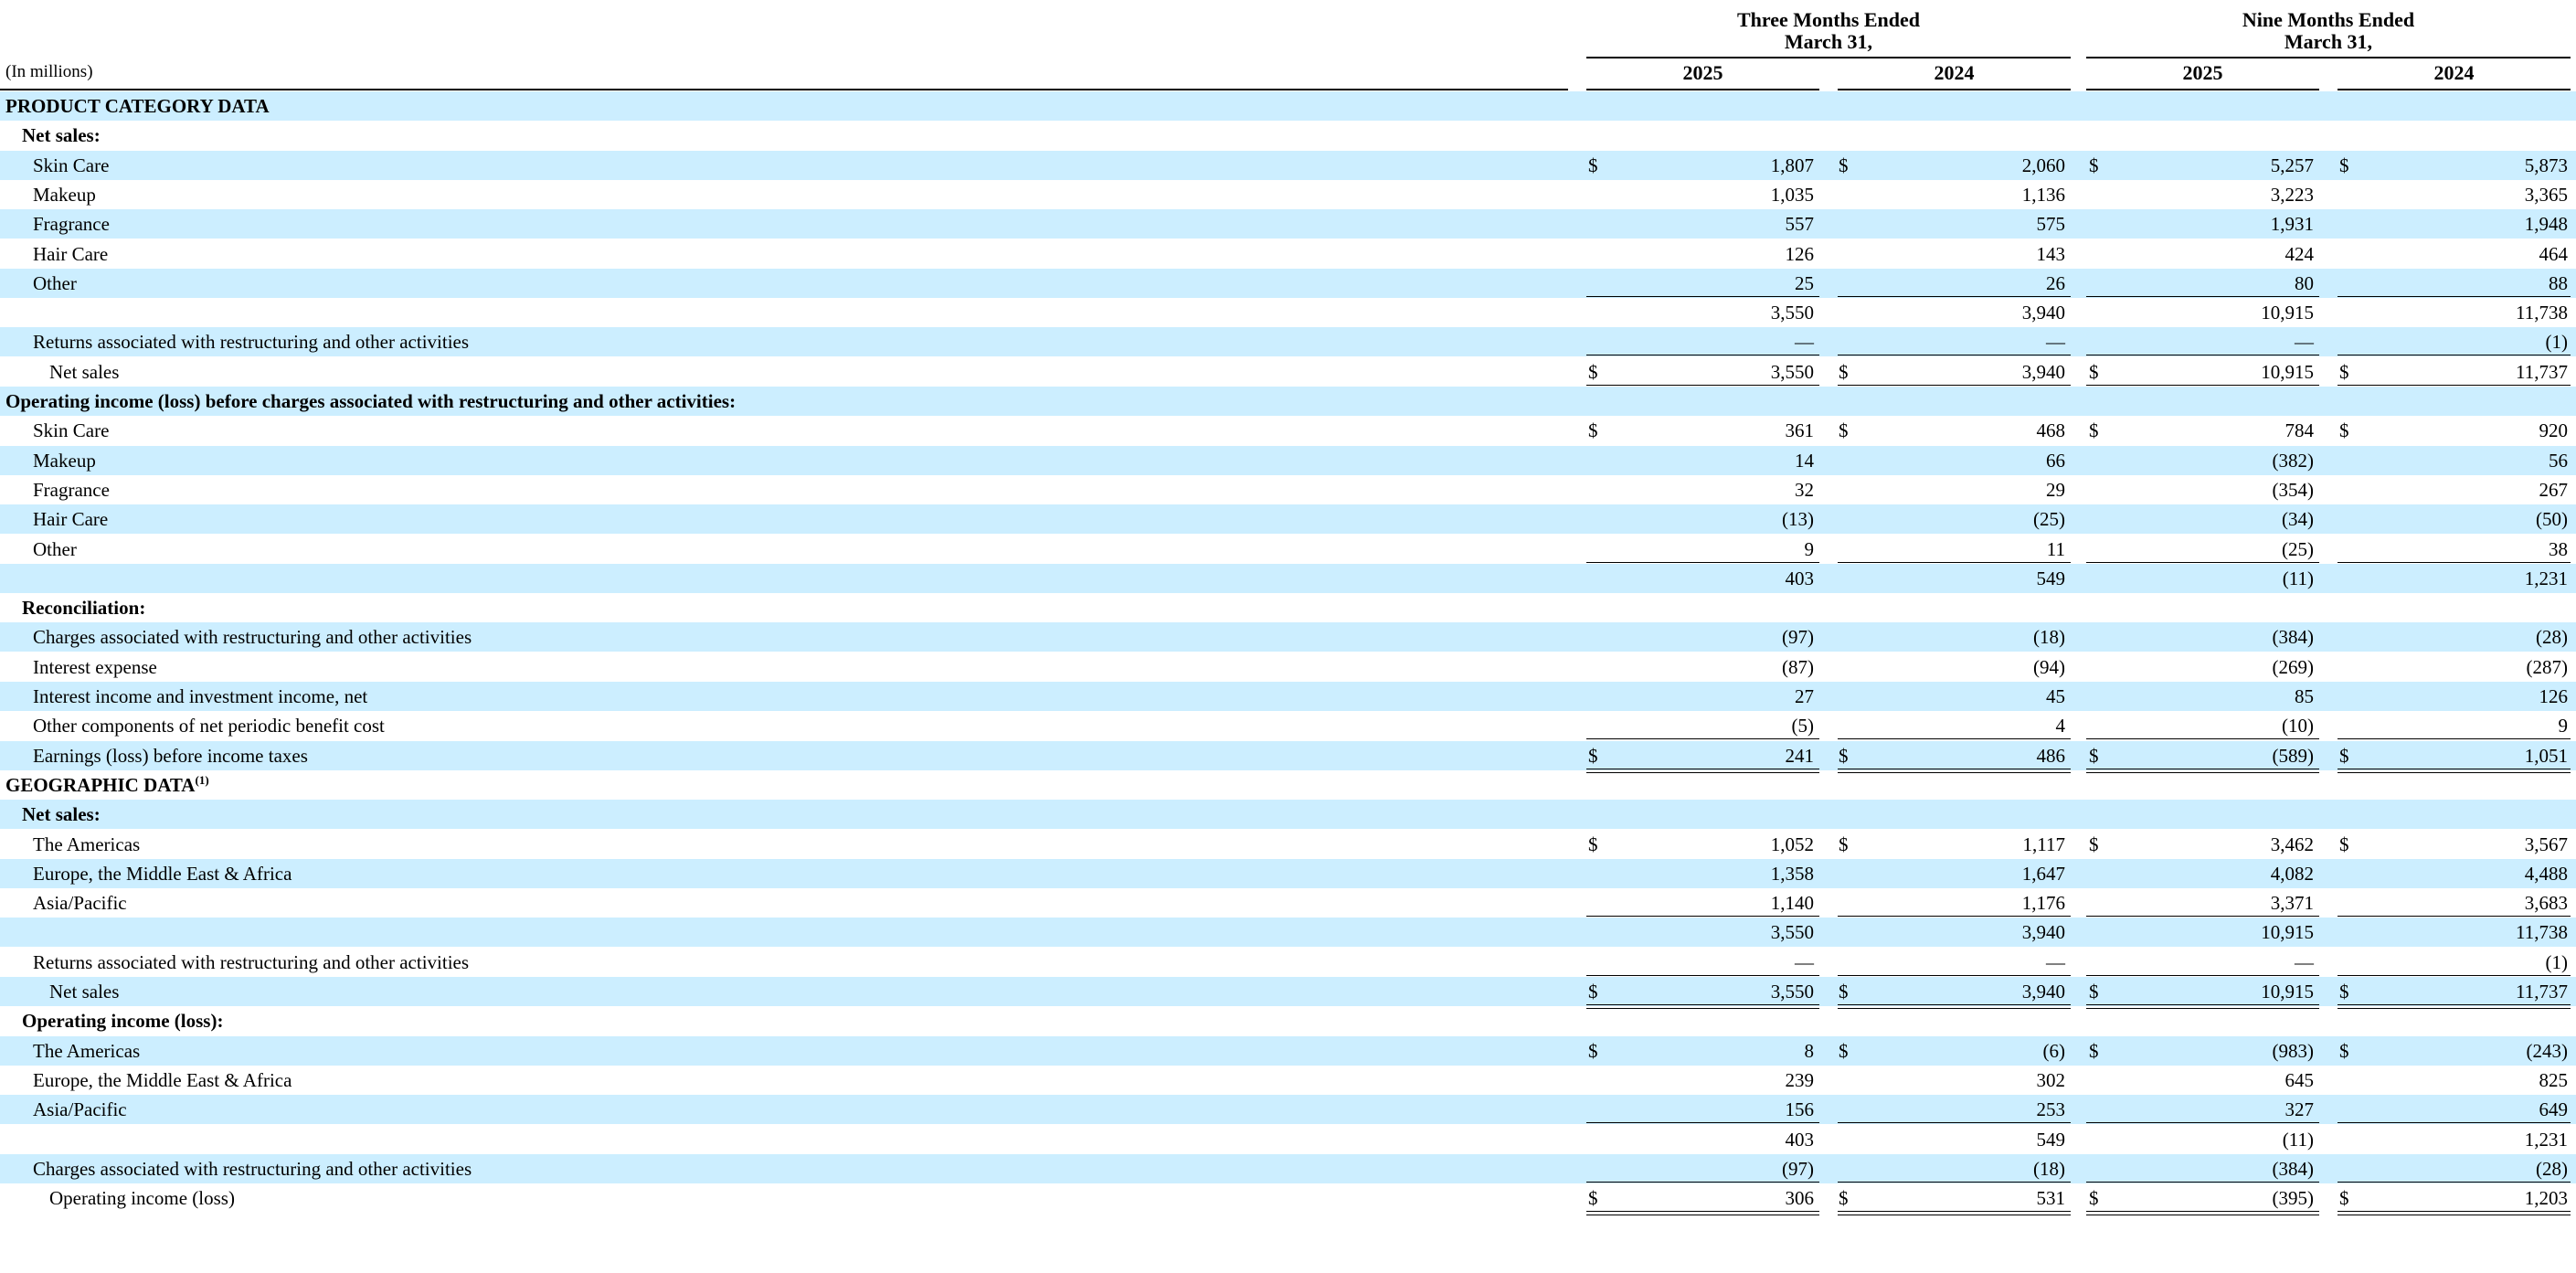 The image size is (2576, 1273). Describe the element at coordinates (1798, 1168) in the screenshot. I see `cell-value: (97)` at that location.